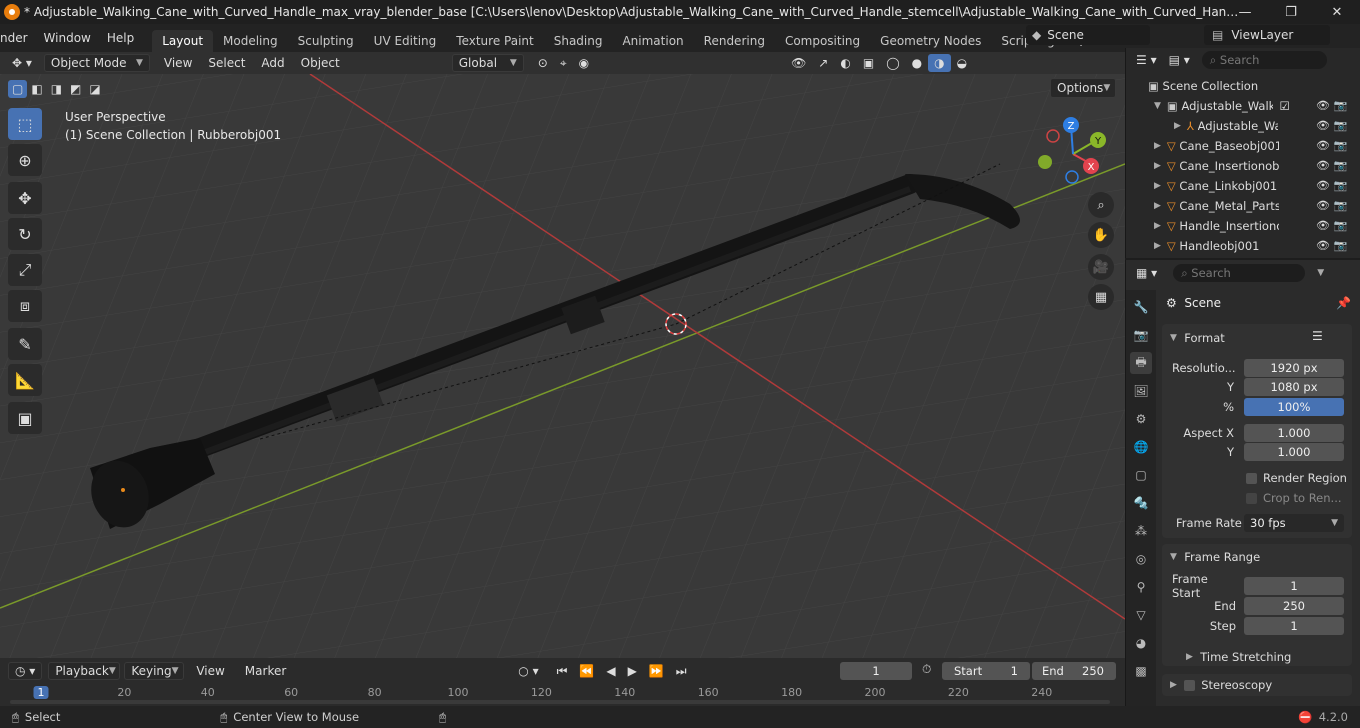 The width and height of the screenshot is (1360, 728). What do you see at coordinates (75, 89) in the screenshot?
I see `select-invert-icon: ◩` at bounding box center [75, 89].